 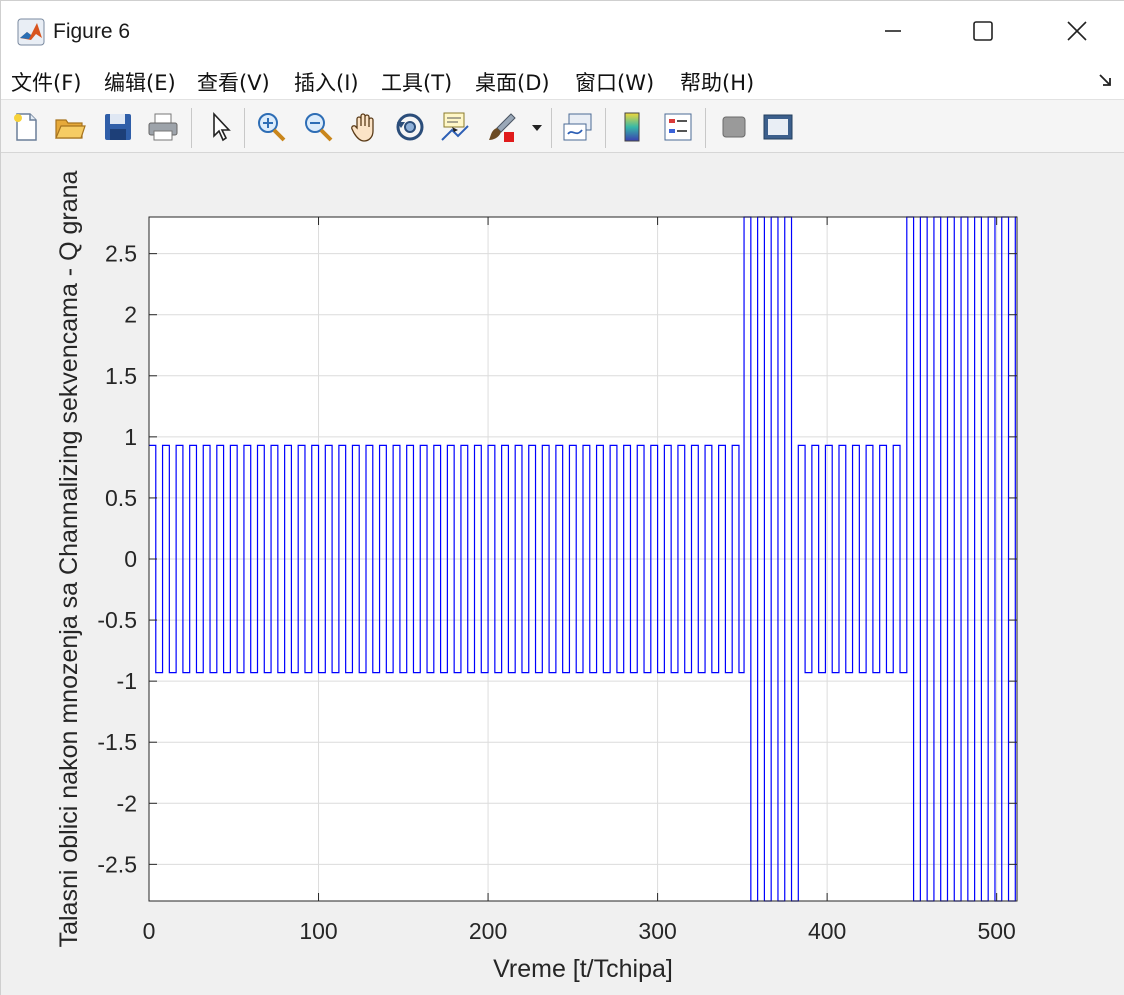 I want to click on menu-window: 窗口(W), so click(x=614, y=82).